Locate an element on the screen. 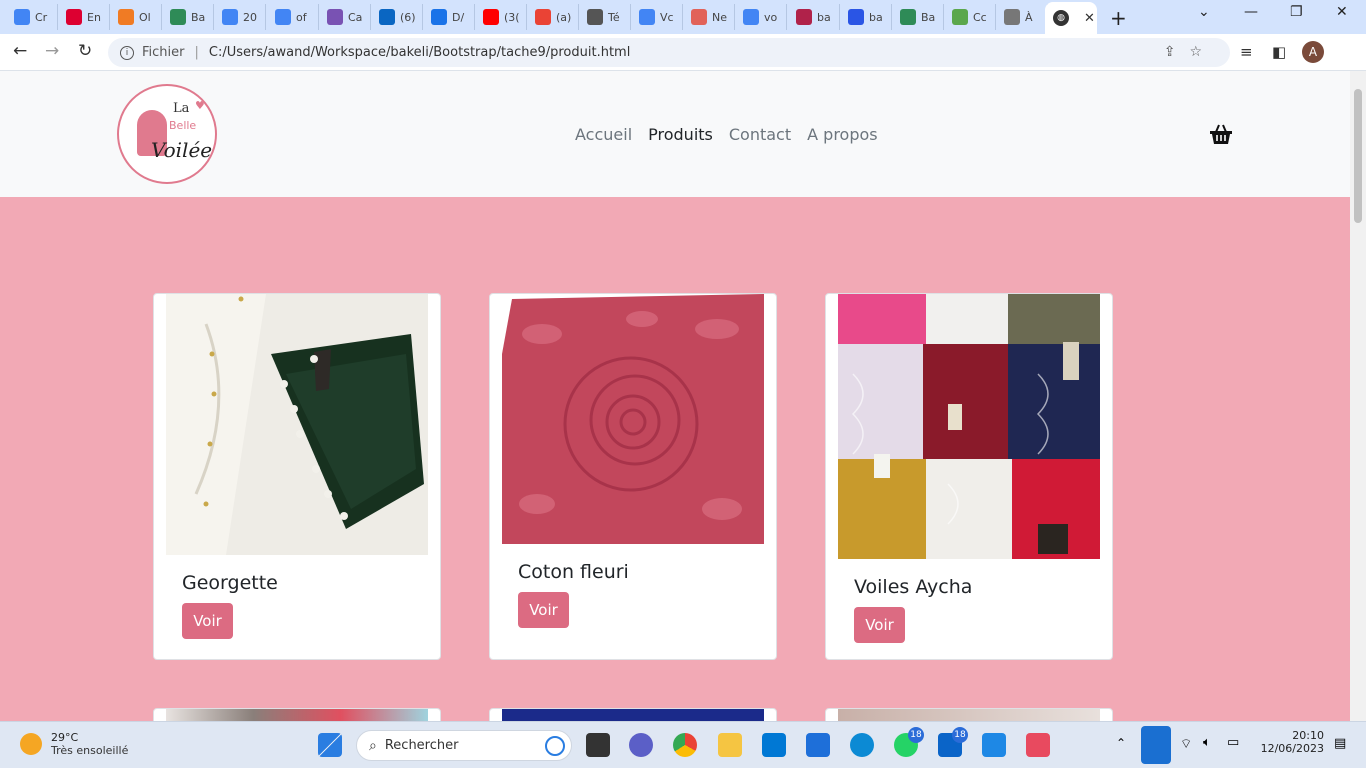 The width and height of the screenshot is (1366, 768). docs-icon is located at coordinates (230, 17).